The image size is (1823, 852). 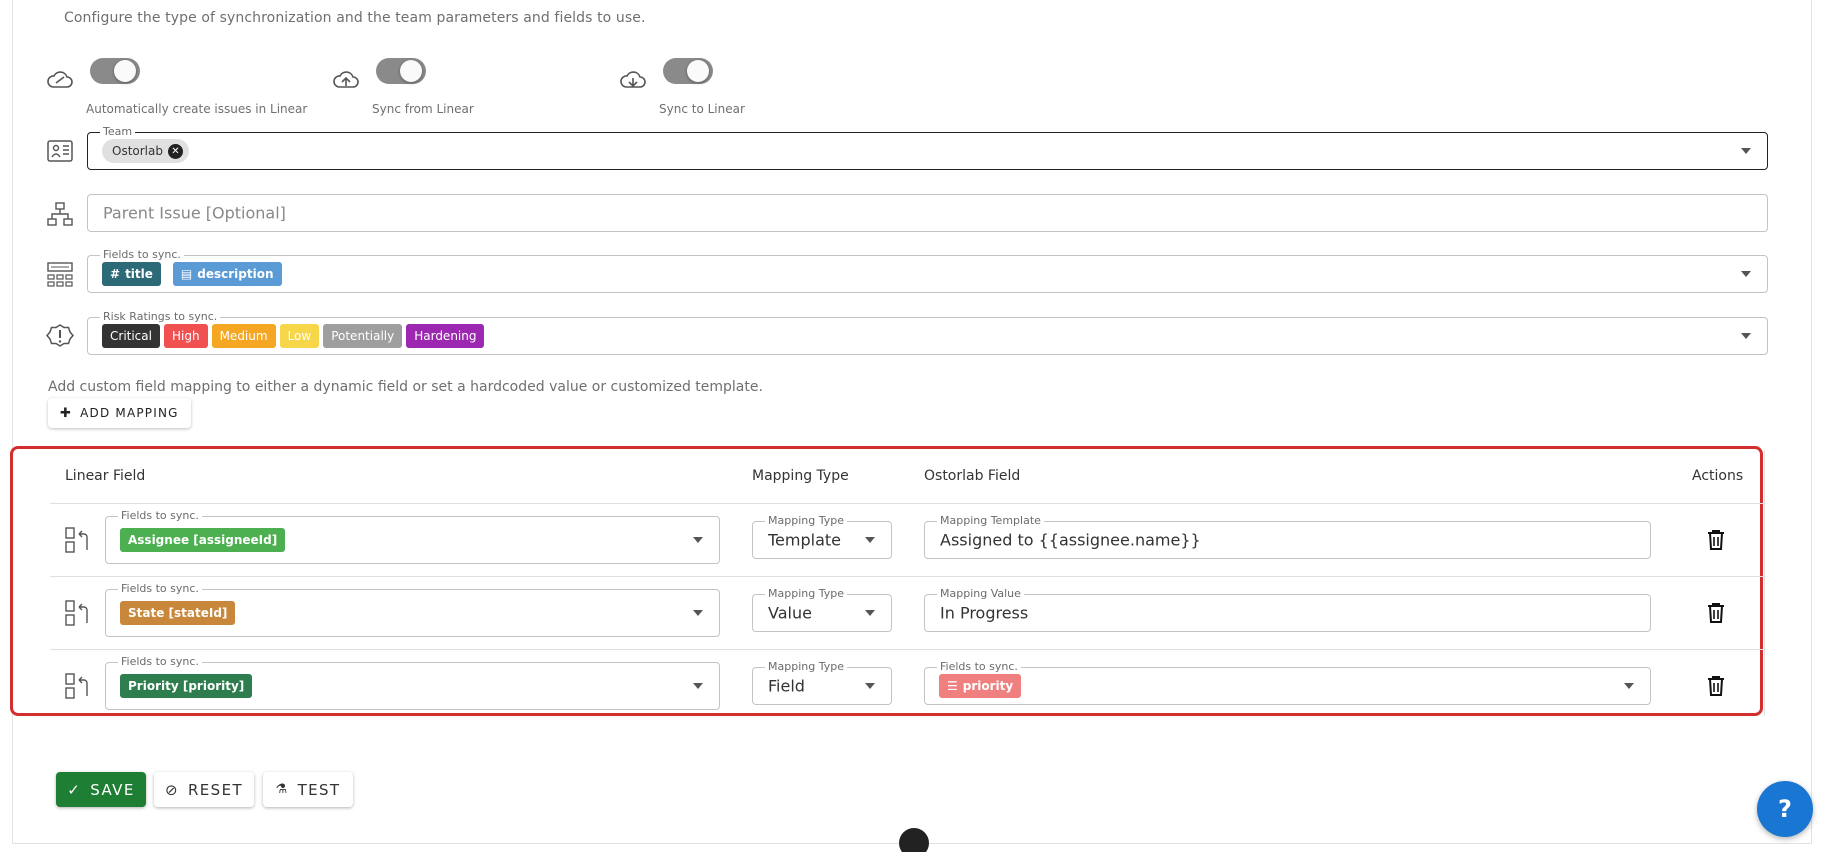 I want to click on mapping-type-value: Value, so click(x=790, y=613).